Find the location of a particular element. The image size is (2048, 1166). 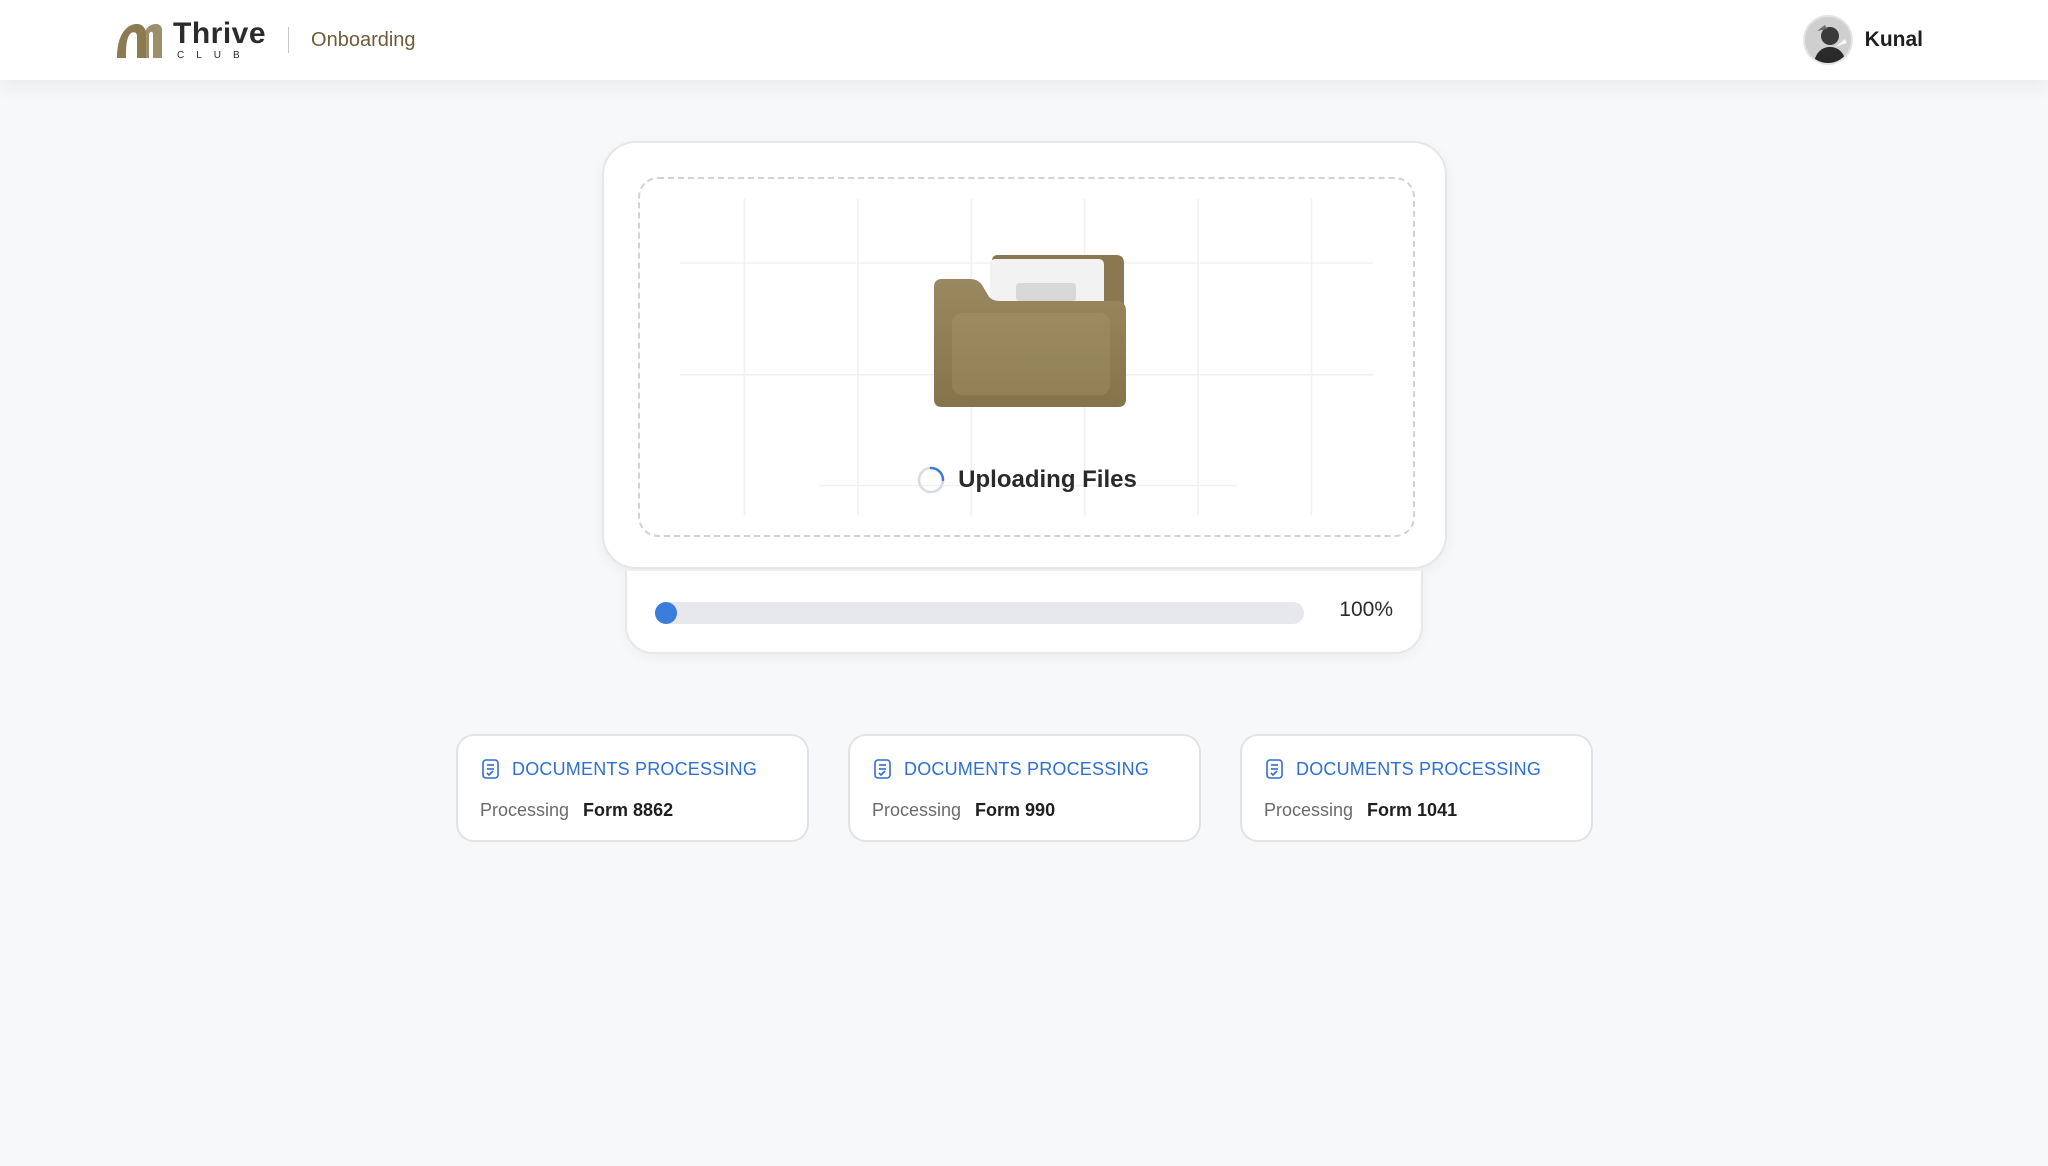

top-bar: Thrive CLUB Onboarding Kunal is located at coordinates (1024, 40).